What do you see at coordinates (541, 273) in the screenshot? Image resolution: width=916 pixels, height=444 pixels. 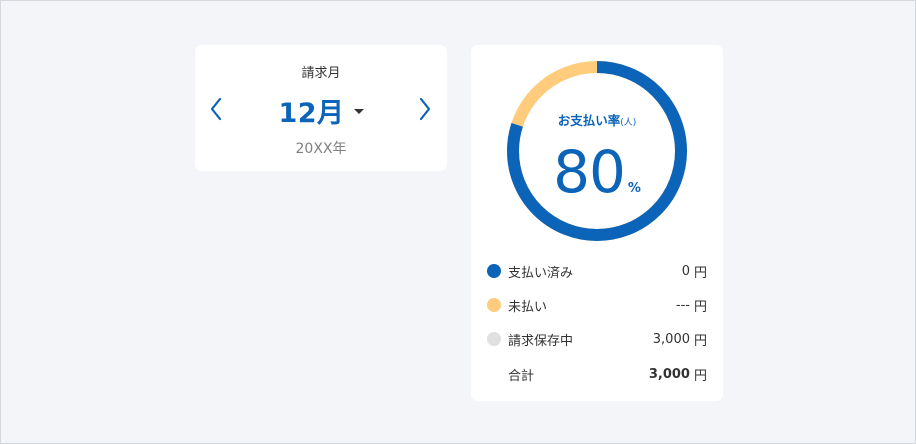 I see `legend-label-paid: 支払い済み` at bounding box center [541, 273].